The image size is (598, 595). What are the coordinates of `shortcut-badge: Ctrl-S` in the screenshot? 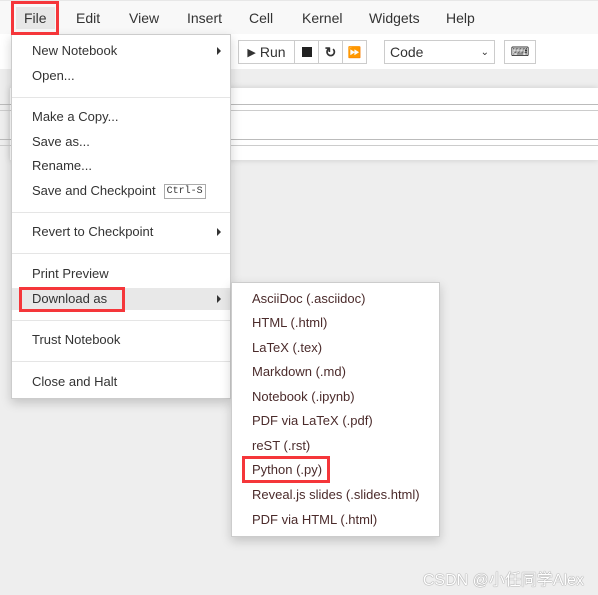 It's located at (184, 192).